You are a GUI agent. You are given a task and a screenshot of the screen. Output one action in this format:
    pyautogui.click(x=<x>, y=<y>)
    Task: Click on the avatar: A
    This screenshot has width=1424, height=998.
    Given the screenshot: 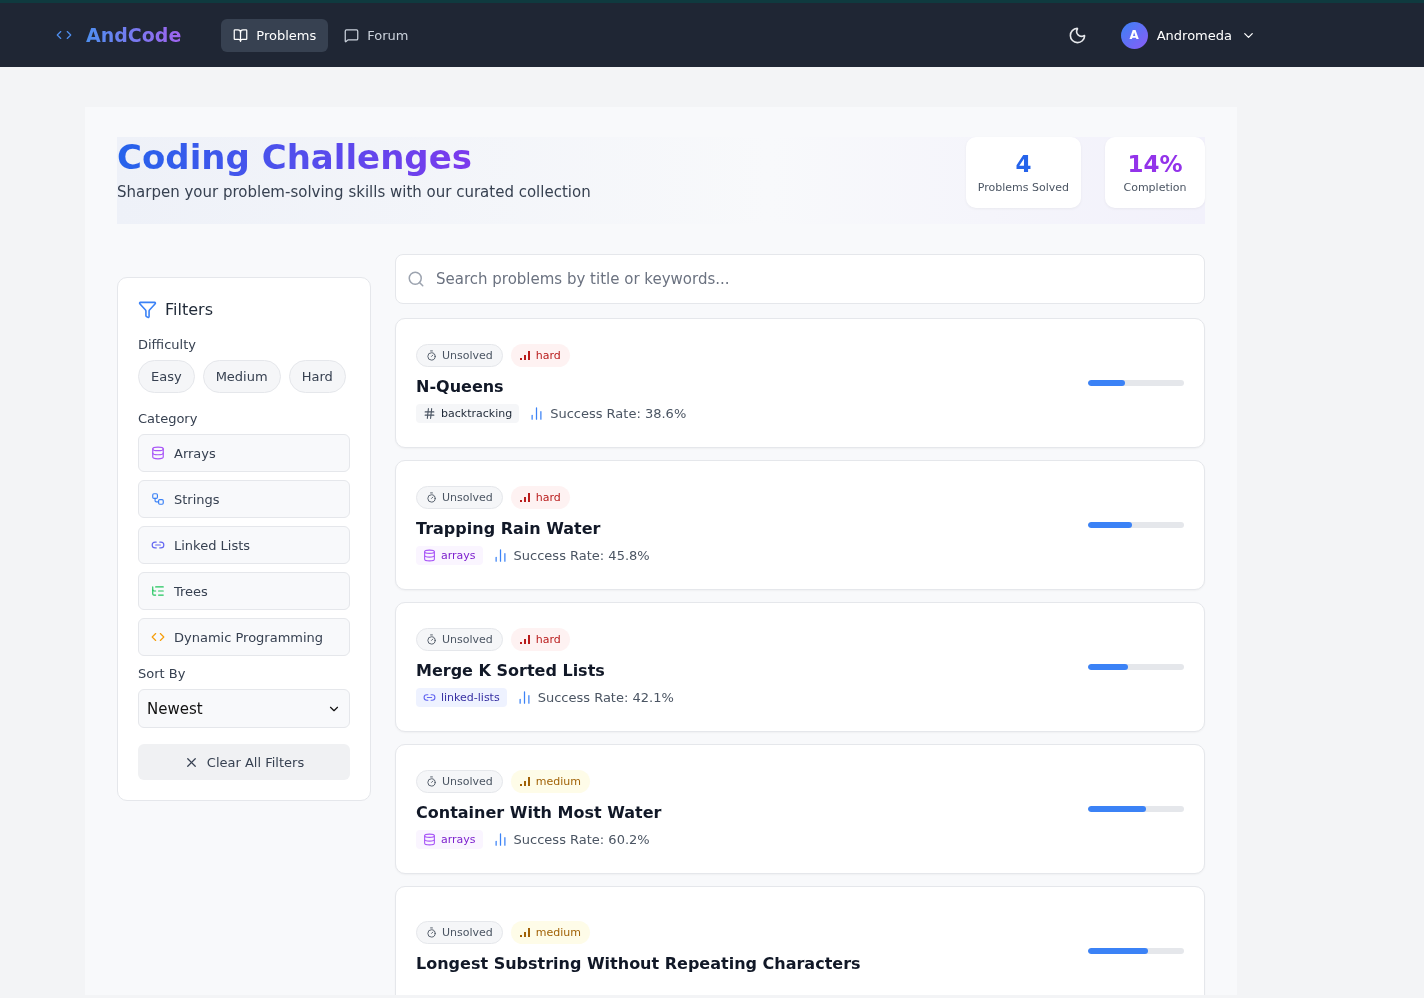 What is the action you would take?
    pyautogui.click(x=1134, y=35)
    